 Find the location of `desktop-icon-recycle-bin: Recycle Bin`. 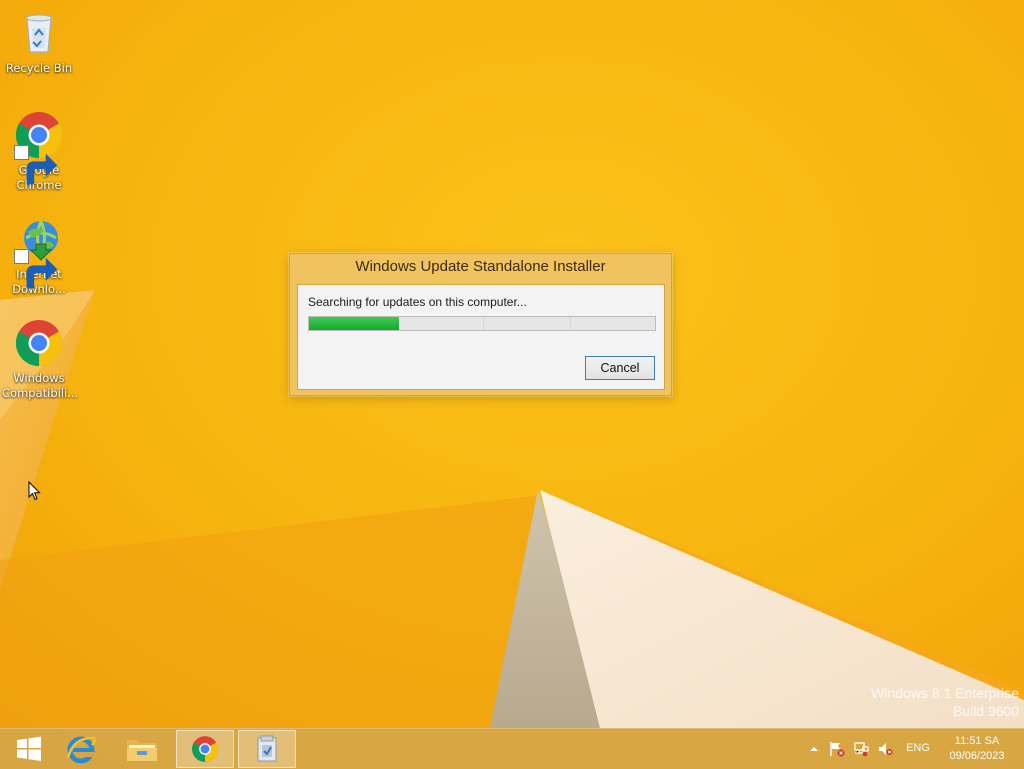

desktop-icon-recycle-bin: Recycle Bin is located at coordinates (39, 42).